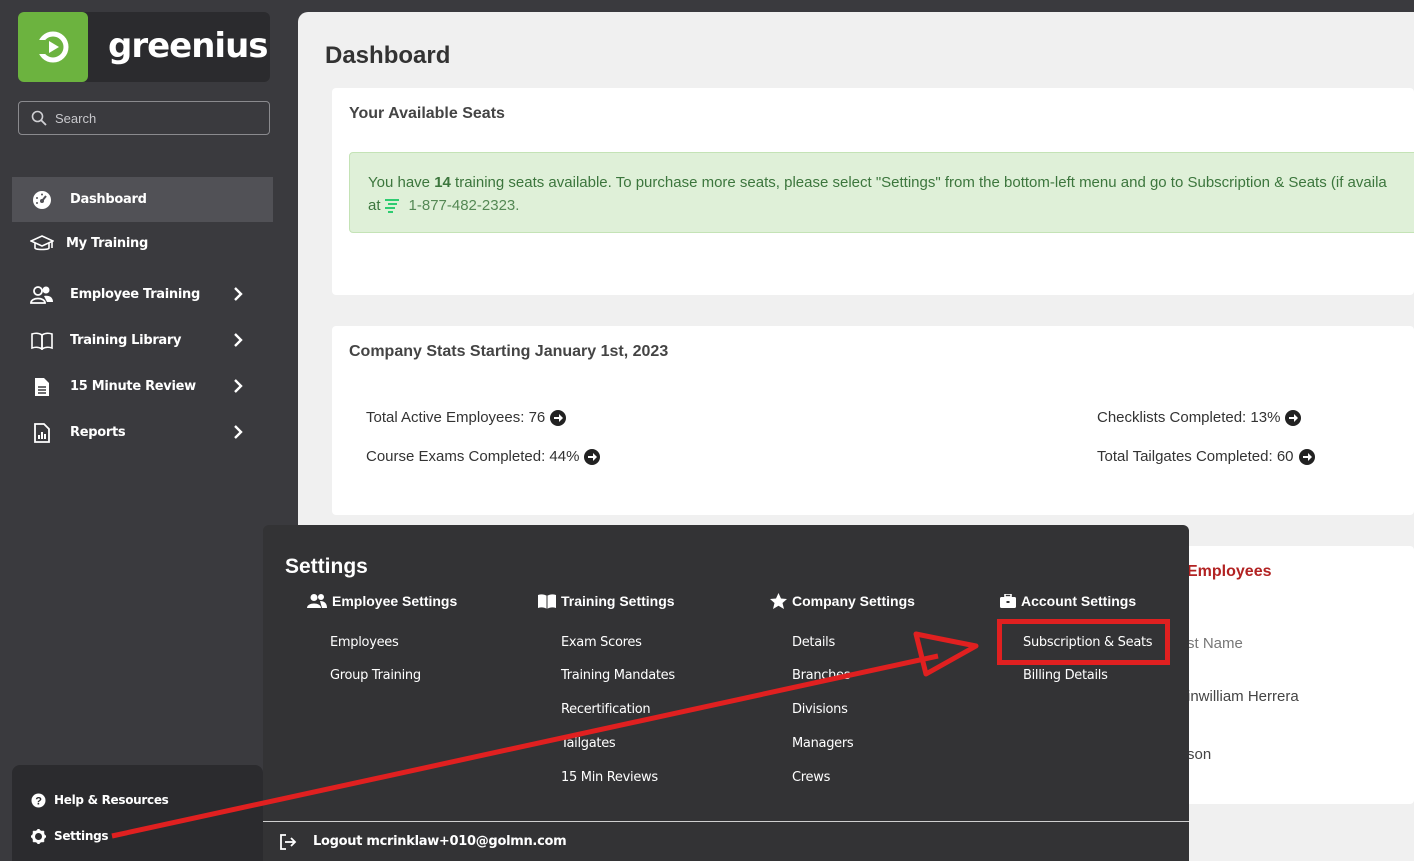 This screenshot has width=1414, height=861. What do you see at coordinates (388, 55) in the screenshot?
I see `page-title: Dashboard` at bounding box center [388, 55].